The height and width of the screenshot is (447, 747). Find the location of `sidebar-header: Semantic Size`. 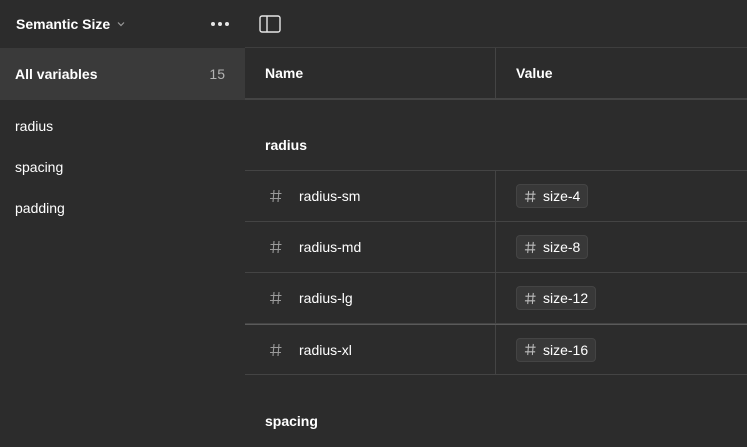

sidebar-header: Semantic Size is located at coordinates (122, 24).